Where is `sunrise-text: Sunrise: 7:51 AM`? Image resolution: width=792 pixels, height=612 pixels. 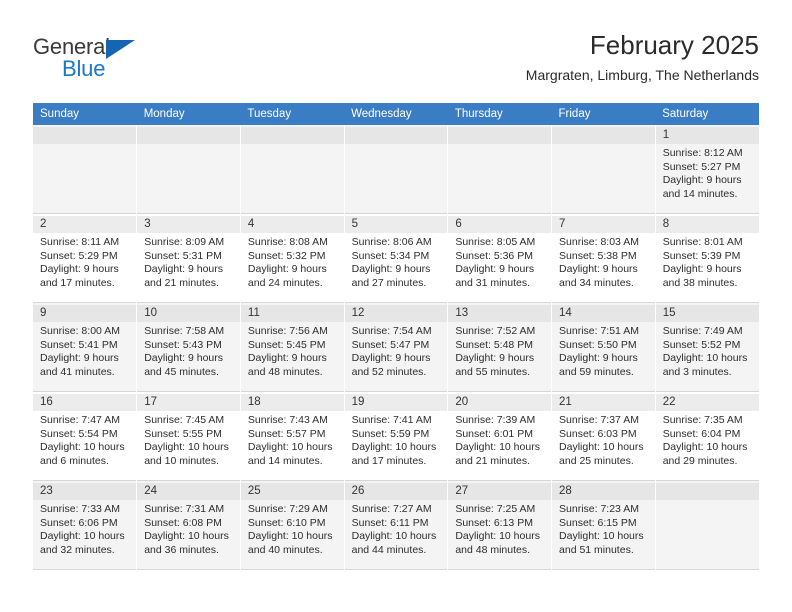 sunrise-text: Sunrise: 7:51 AM is located at coordinates (599, 331).